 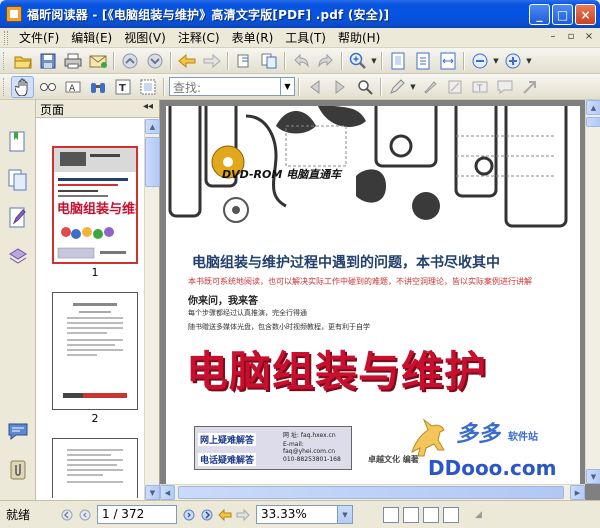 What do you see at coordinates (211, 61) in the screenshot?
I see `forward-button` at bounding box center [211, 61].